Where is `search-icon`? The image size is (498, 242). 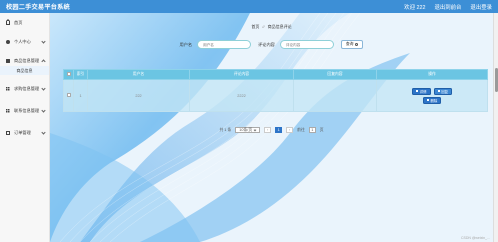
search-icon is located at coordinates (357, 44).